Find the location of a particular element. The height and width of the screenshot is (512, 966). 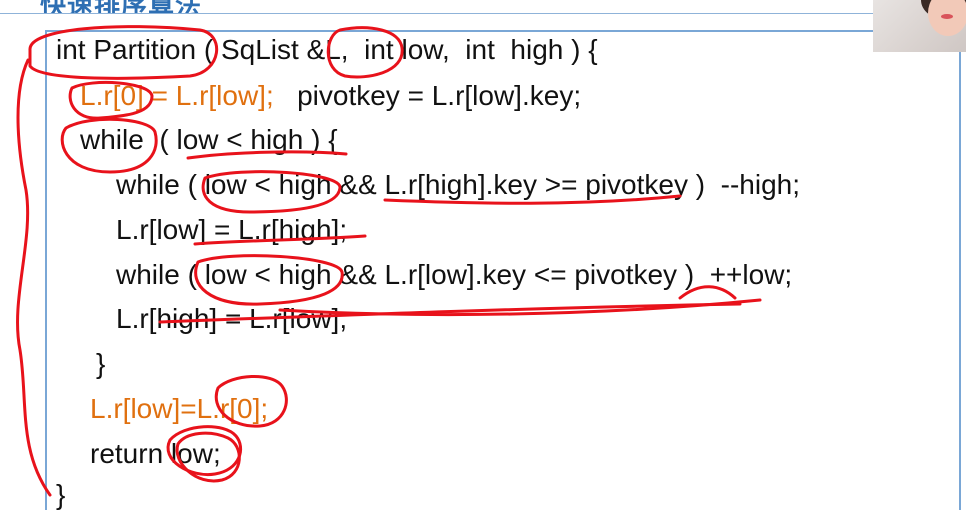

code-line-10: return low; is located at coordinates (155, 453).